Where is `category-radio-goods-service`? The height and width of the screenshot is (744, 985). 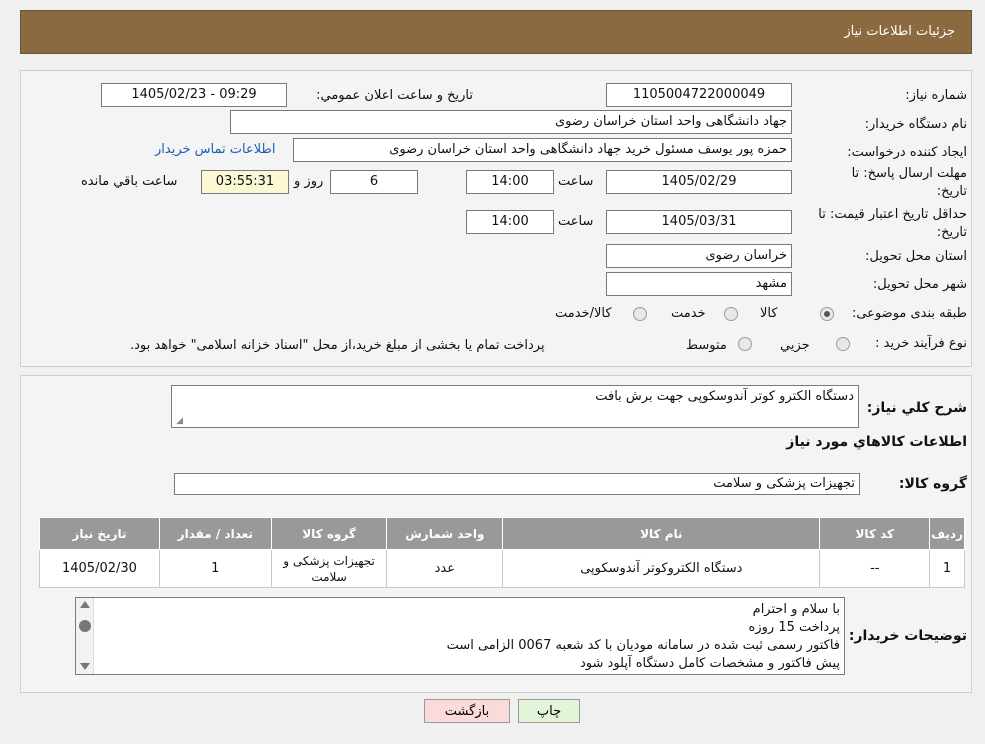
category-radio-goods-service is located at coordinates (640, 314).